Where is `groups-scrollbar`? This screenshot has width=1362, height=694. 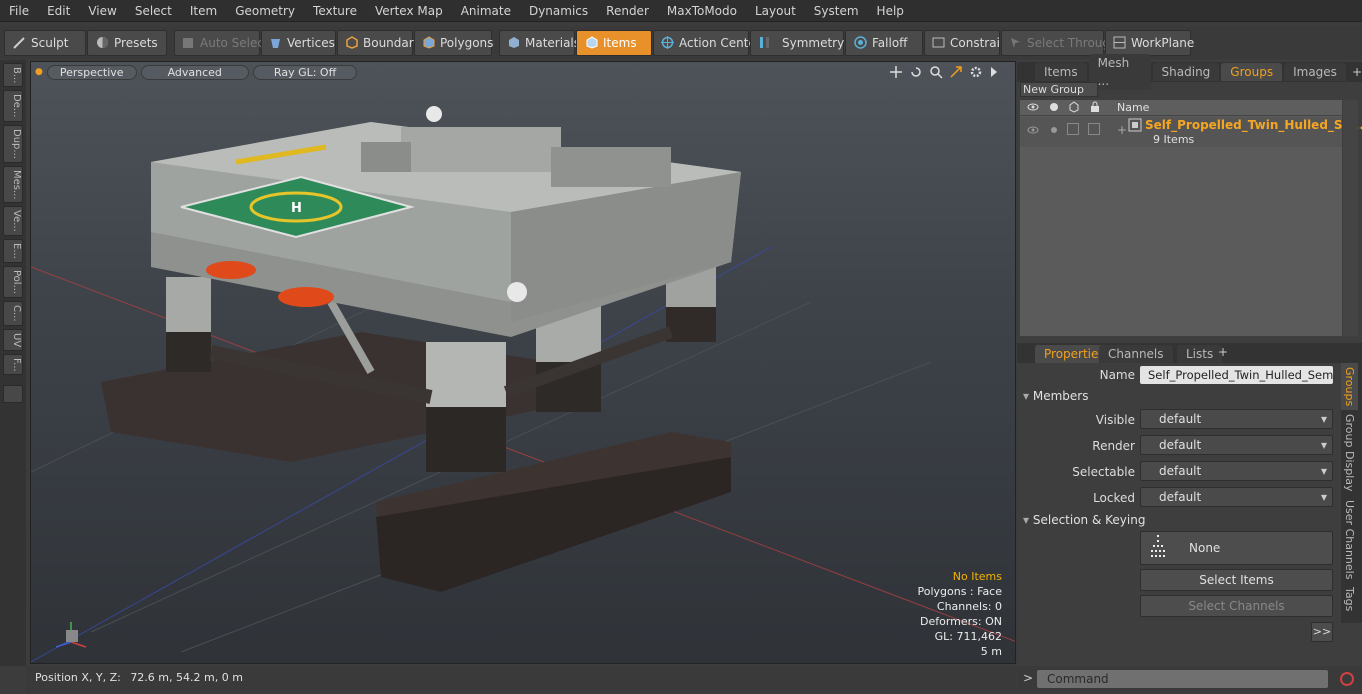
groups-scrollbar is located at coordinates (1350, 218).